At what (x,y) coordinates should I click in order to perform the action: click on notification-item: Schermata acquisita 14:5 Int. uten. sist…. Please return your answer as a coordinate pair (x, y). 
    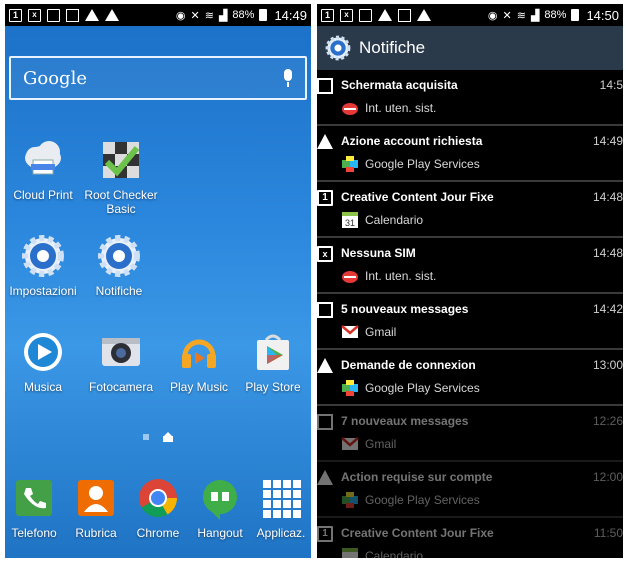
    Looking at the image, I should click on (470, 98).